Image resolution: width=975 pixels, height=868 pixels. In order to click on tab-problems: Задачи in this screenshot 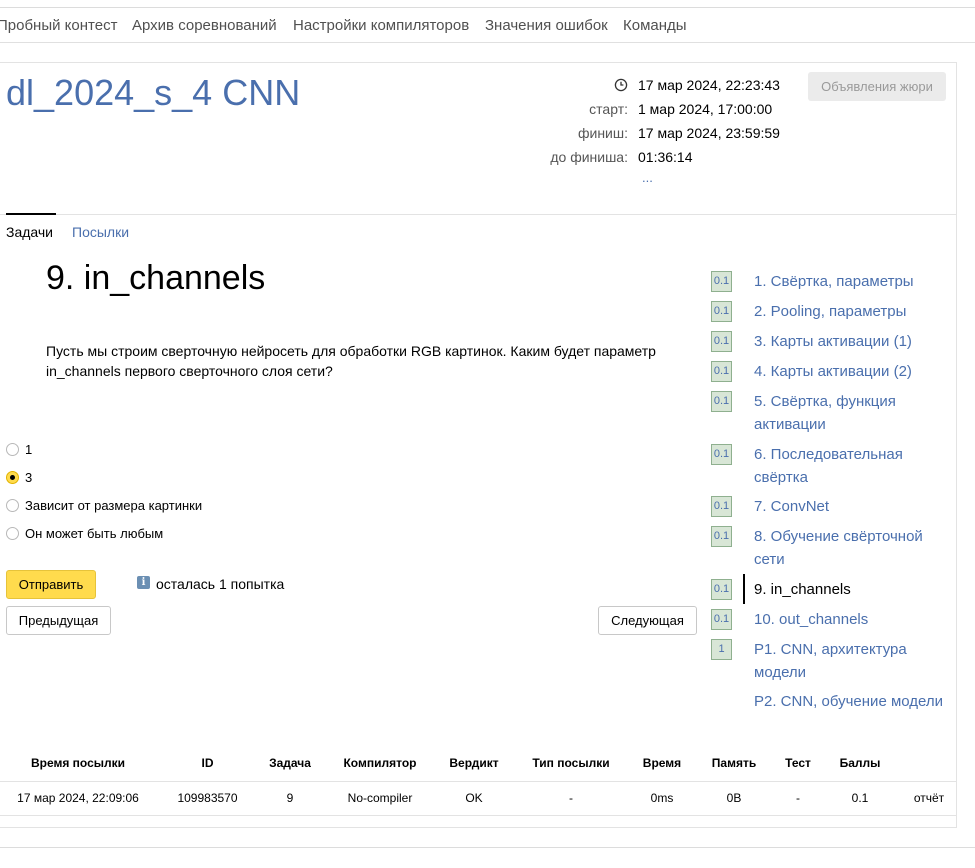, I will do `click(29, 232)`.